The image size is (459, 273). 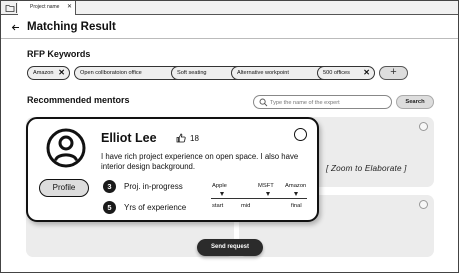 What do you see at coordinates (109, 207) in the screenshot?
I see `stat-number: 5` at bounding box center [109, 207].